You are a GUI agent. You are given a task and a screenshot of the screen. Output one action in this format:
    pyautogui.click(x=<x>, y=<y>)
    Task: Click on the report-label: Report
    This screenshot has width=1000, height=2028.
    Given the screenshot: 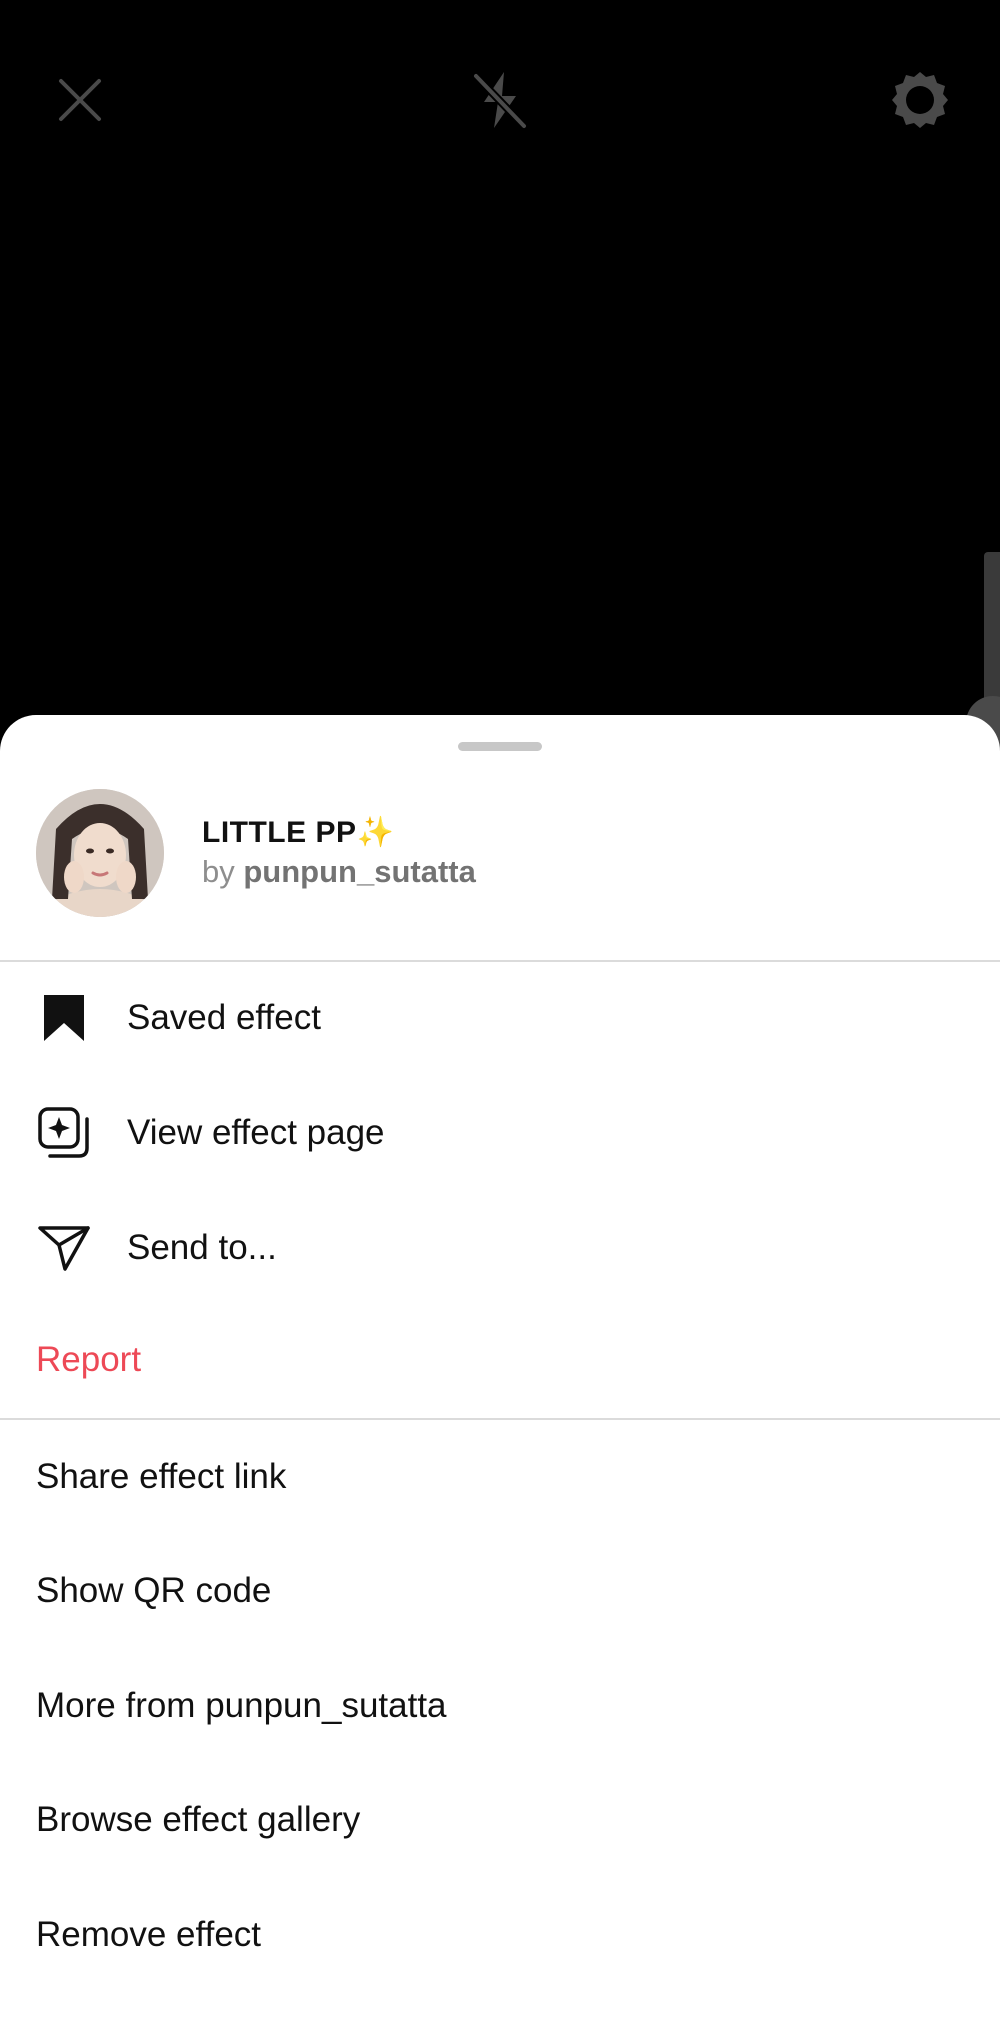 What is the action you would take?
    pyautogui.click(x=89, y=1359)
    